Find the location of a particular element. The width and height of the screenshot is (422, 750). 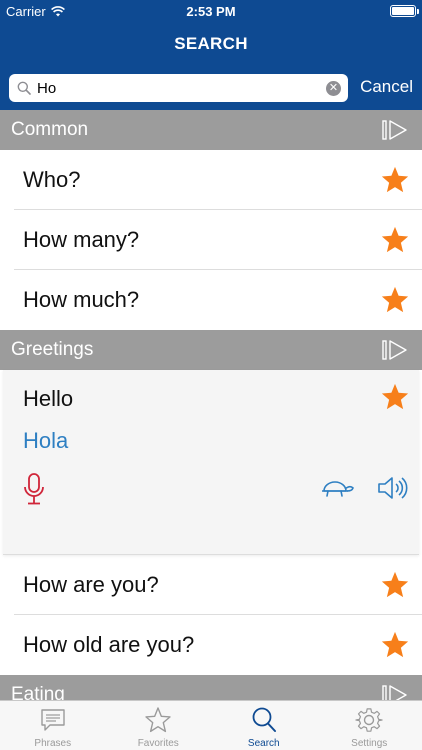

tab-favorites: Favorites is located at coordinates (159, 725).